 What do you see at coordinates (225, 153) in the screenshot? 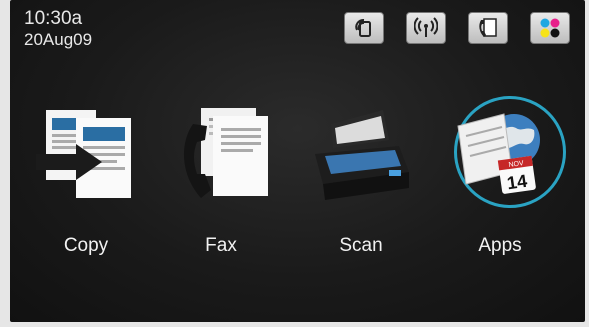
I see `fax-icon` at bounding box center [225, 153].